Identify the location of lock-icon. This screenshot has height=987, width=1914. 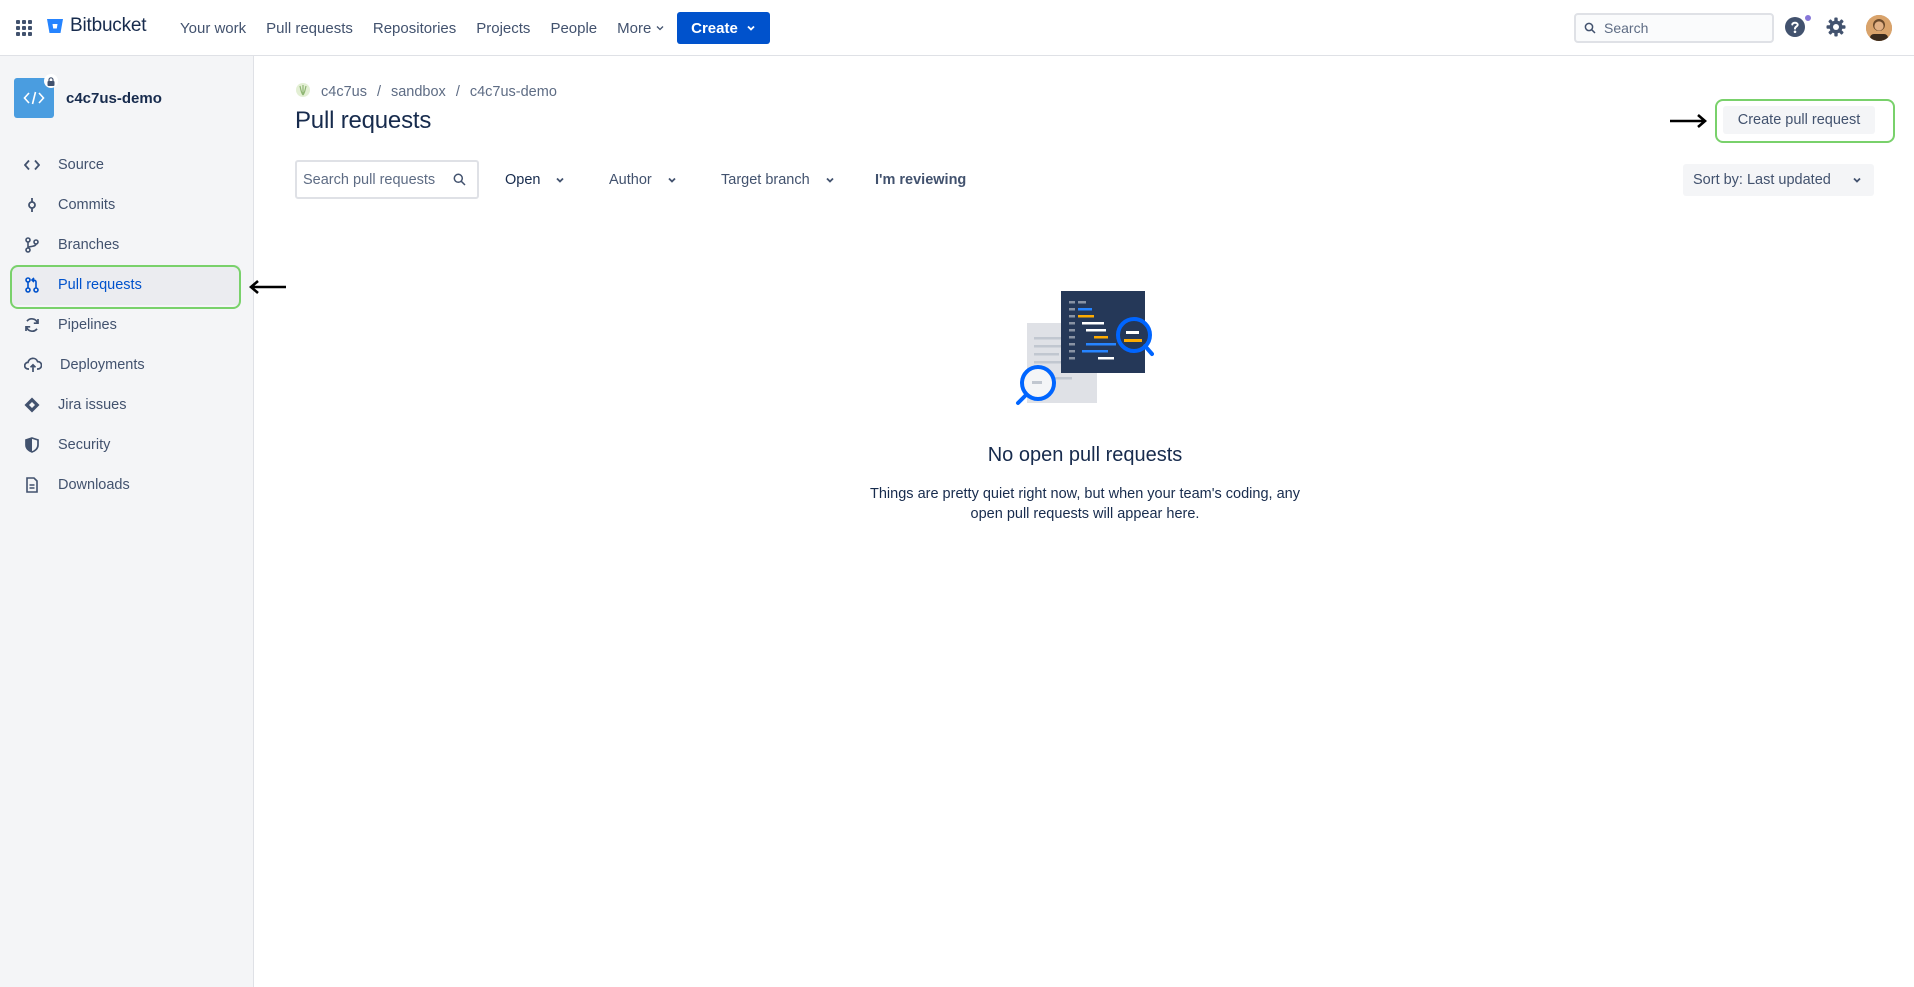
(51, 81).